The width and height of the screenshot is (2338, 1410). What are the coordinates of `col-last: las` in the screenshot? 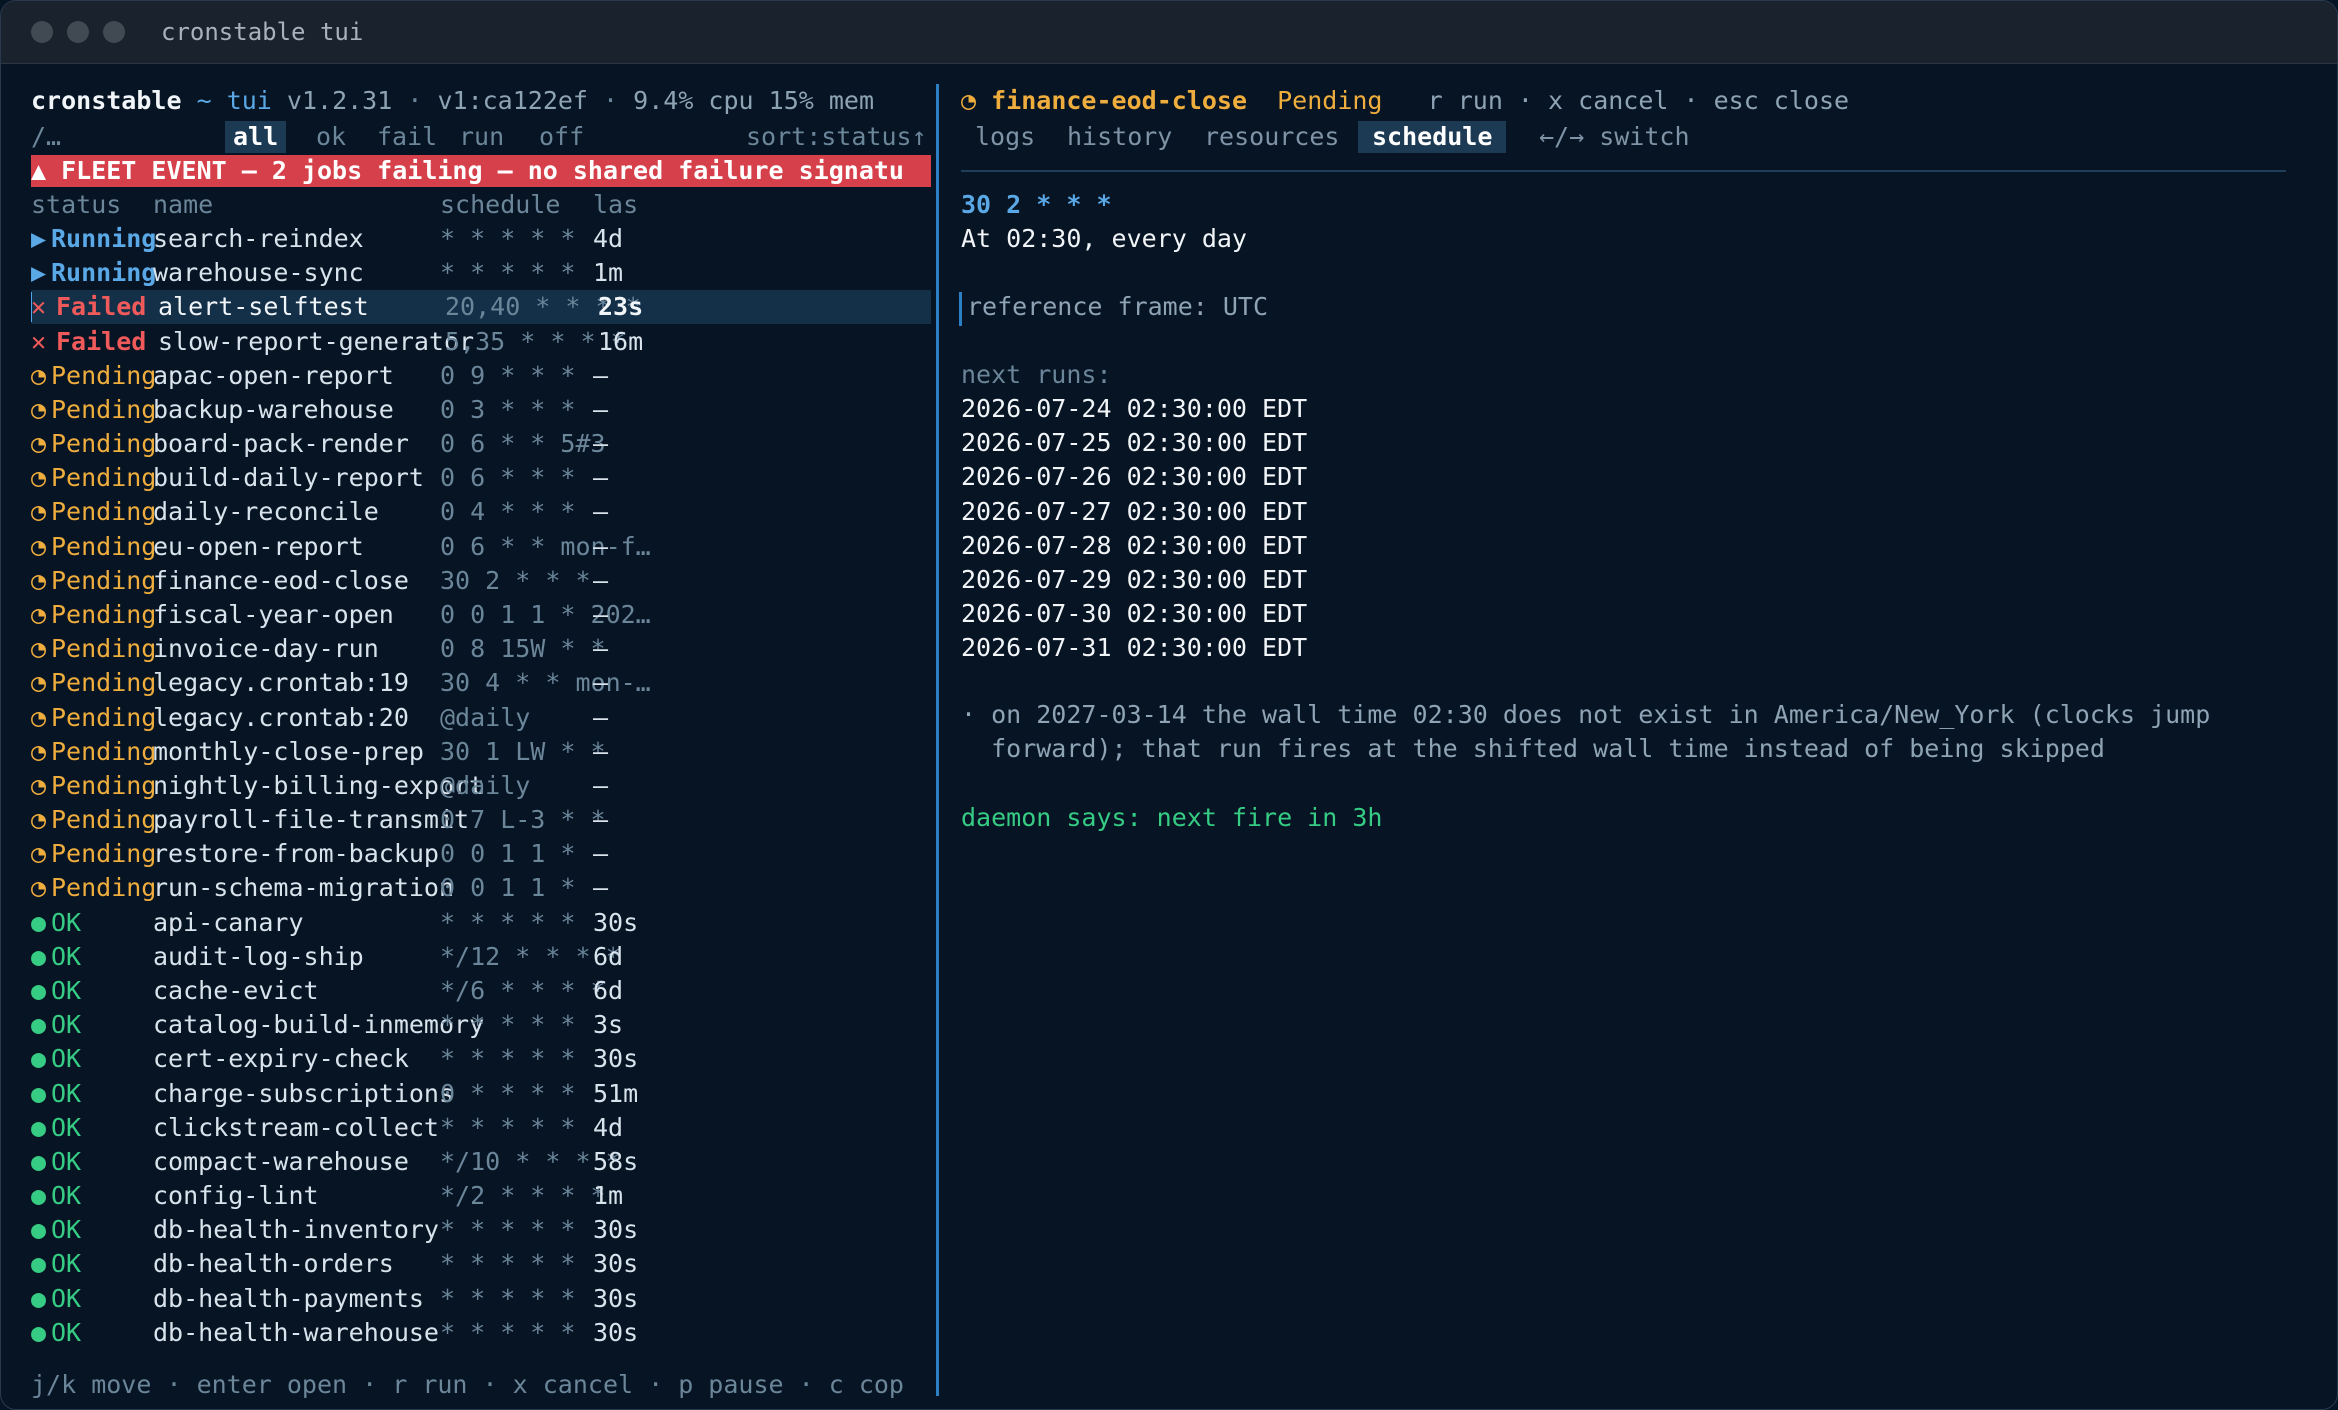 It's located at (615, 205).